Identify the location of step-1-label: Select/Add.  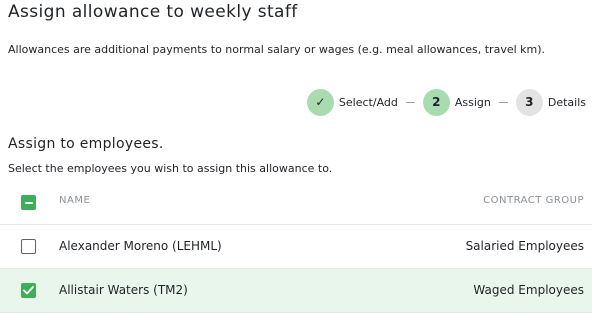
(368, 102).